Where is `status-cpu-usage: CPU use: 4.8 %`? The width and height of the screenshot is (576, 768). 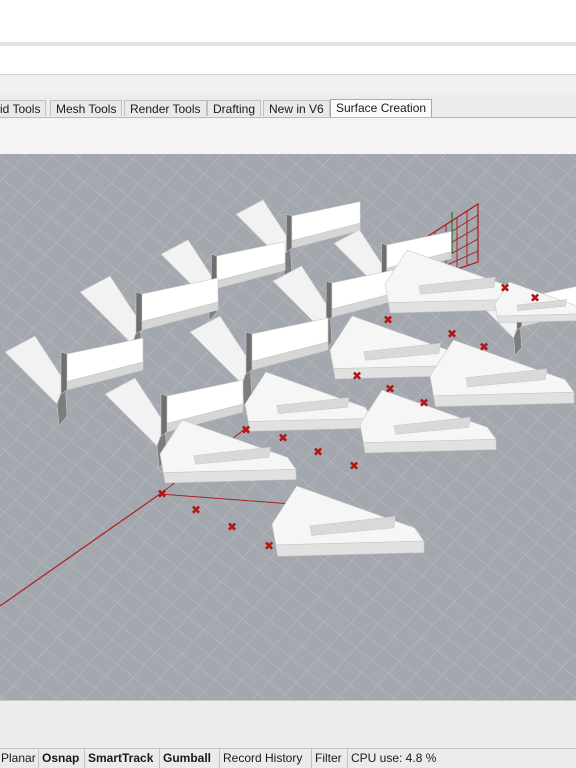
status-cpu-usage: CPU use: 4.8 % is located at coordinates (394, 758).